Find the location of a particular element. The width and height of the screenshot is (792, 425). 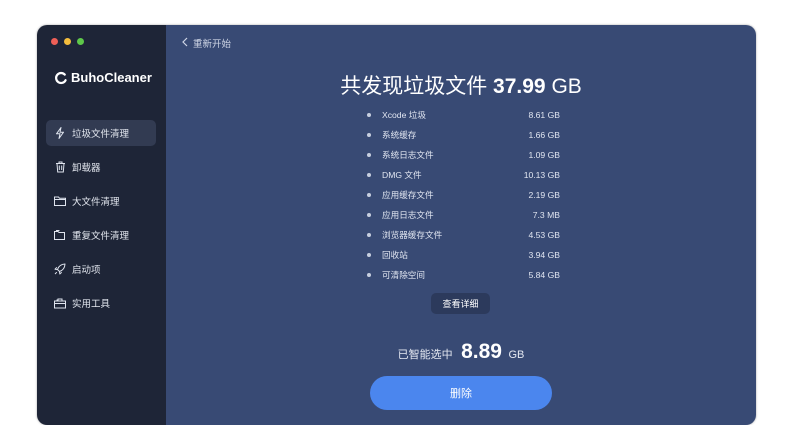

item-name: DMG 文件 is located at coordinates (402, 175).